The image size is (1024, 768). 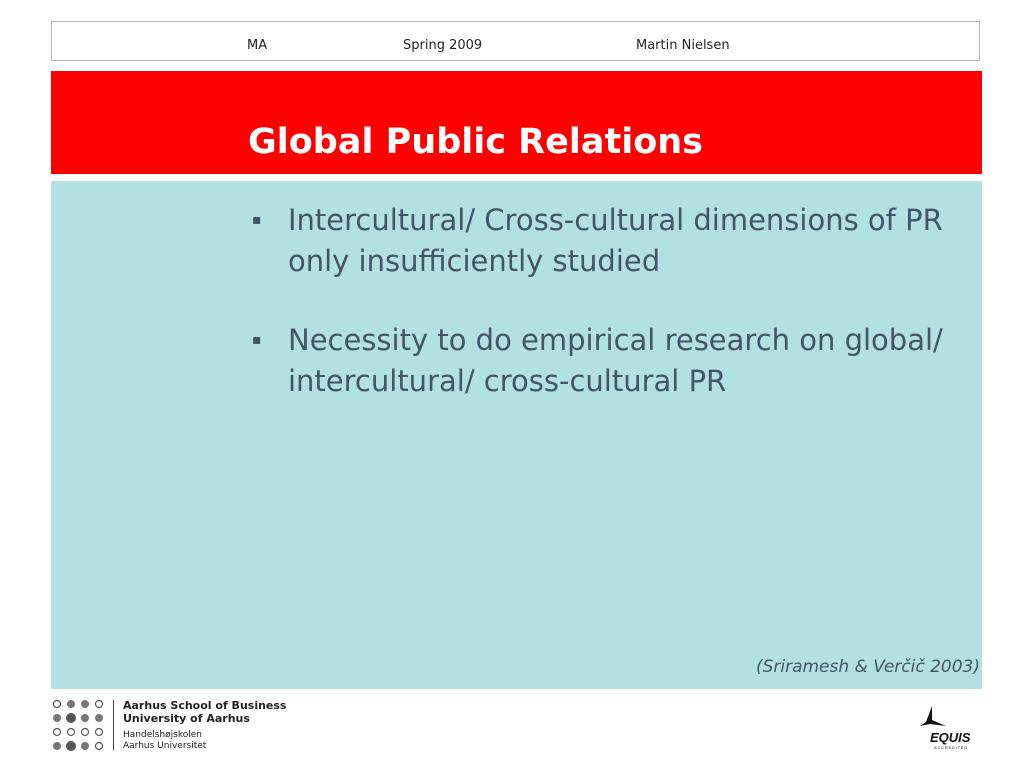 I want to click on footer-school-da: Handelshøjskolen, so click(x=162, y=735).